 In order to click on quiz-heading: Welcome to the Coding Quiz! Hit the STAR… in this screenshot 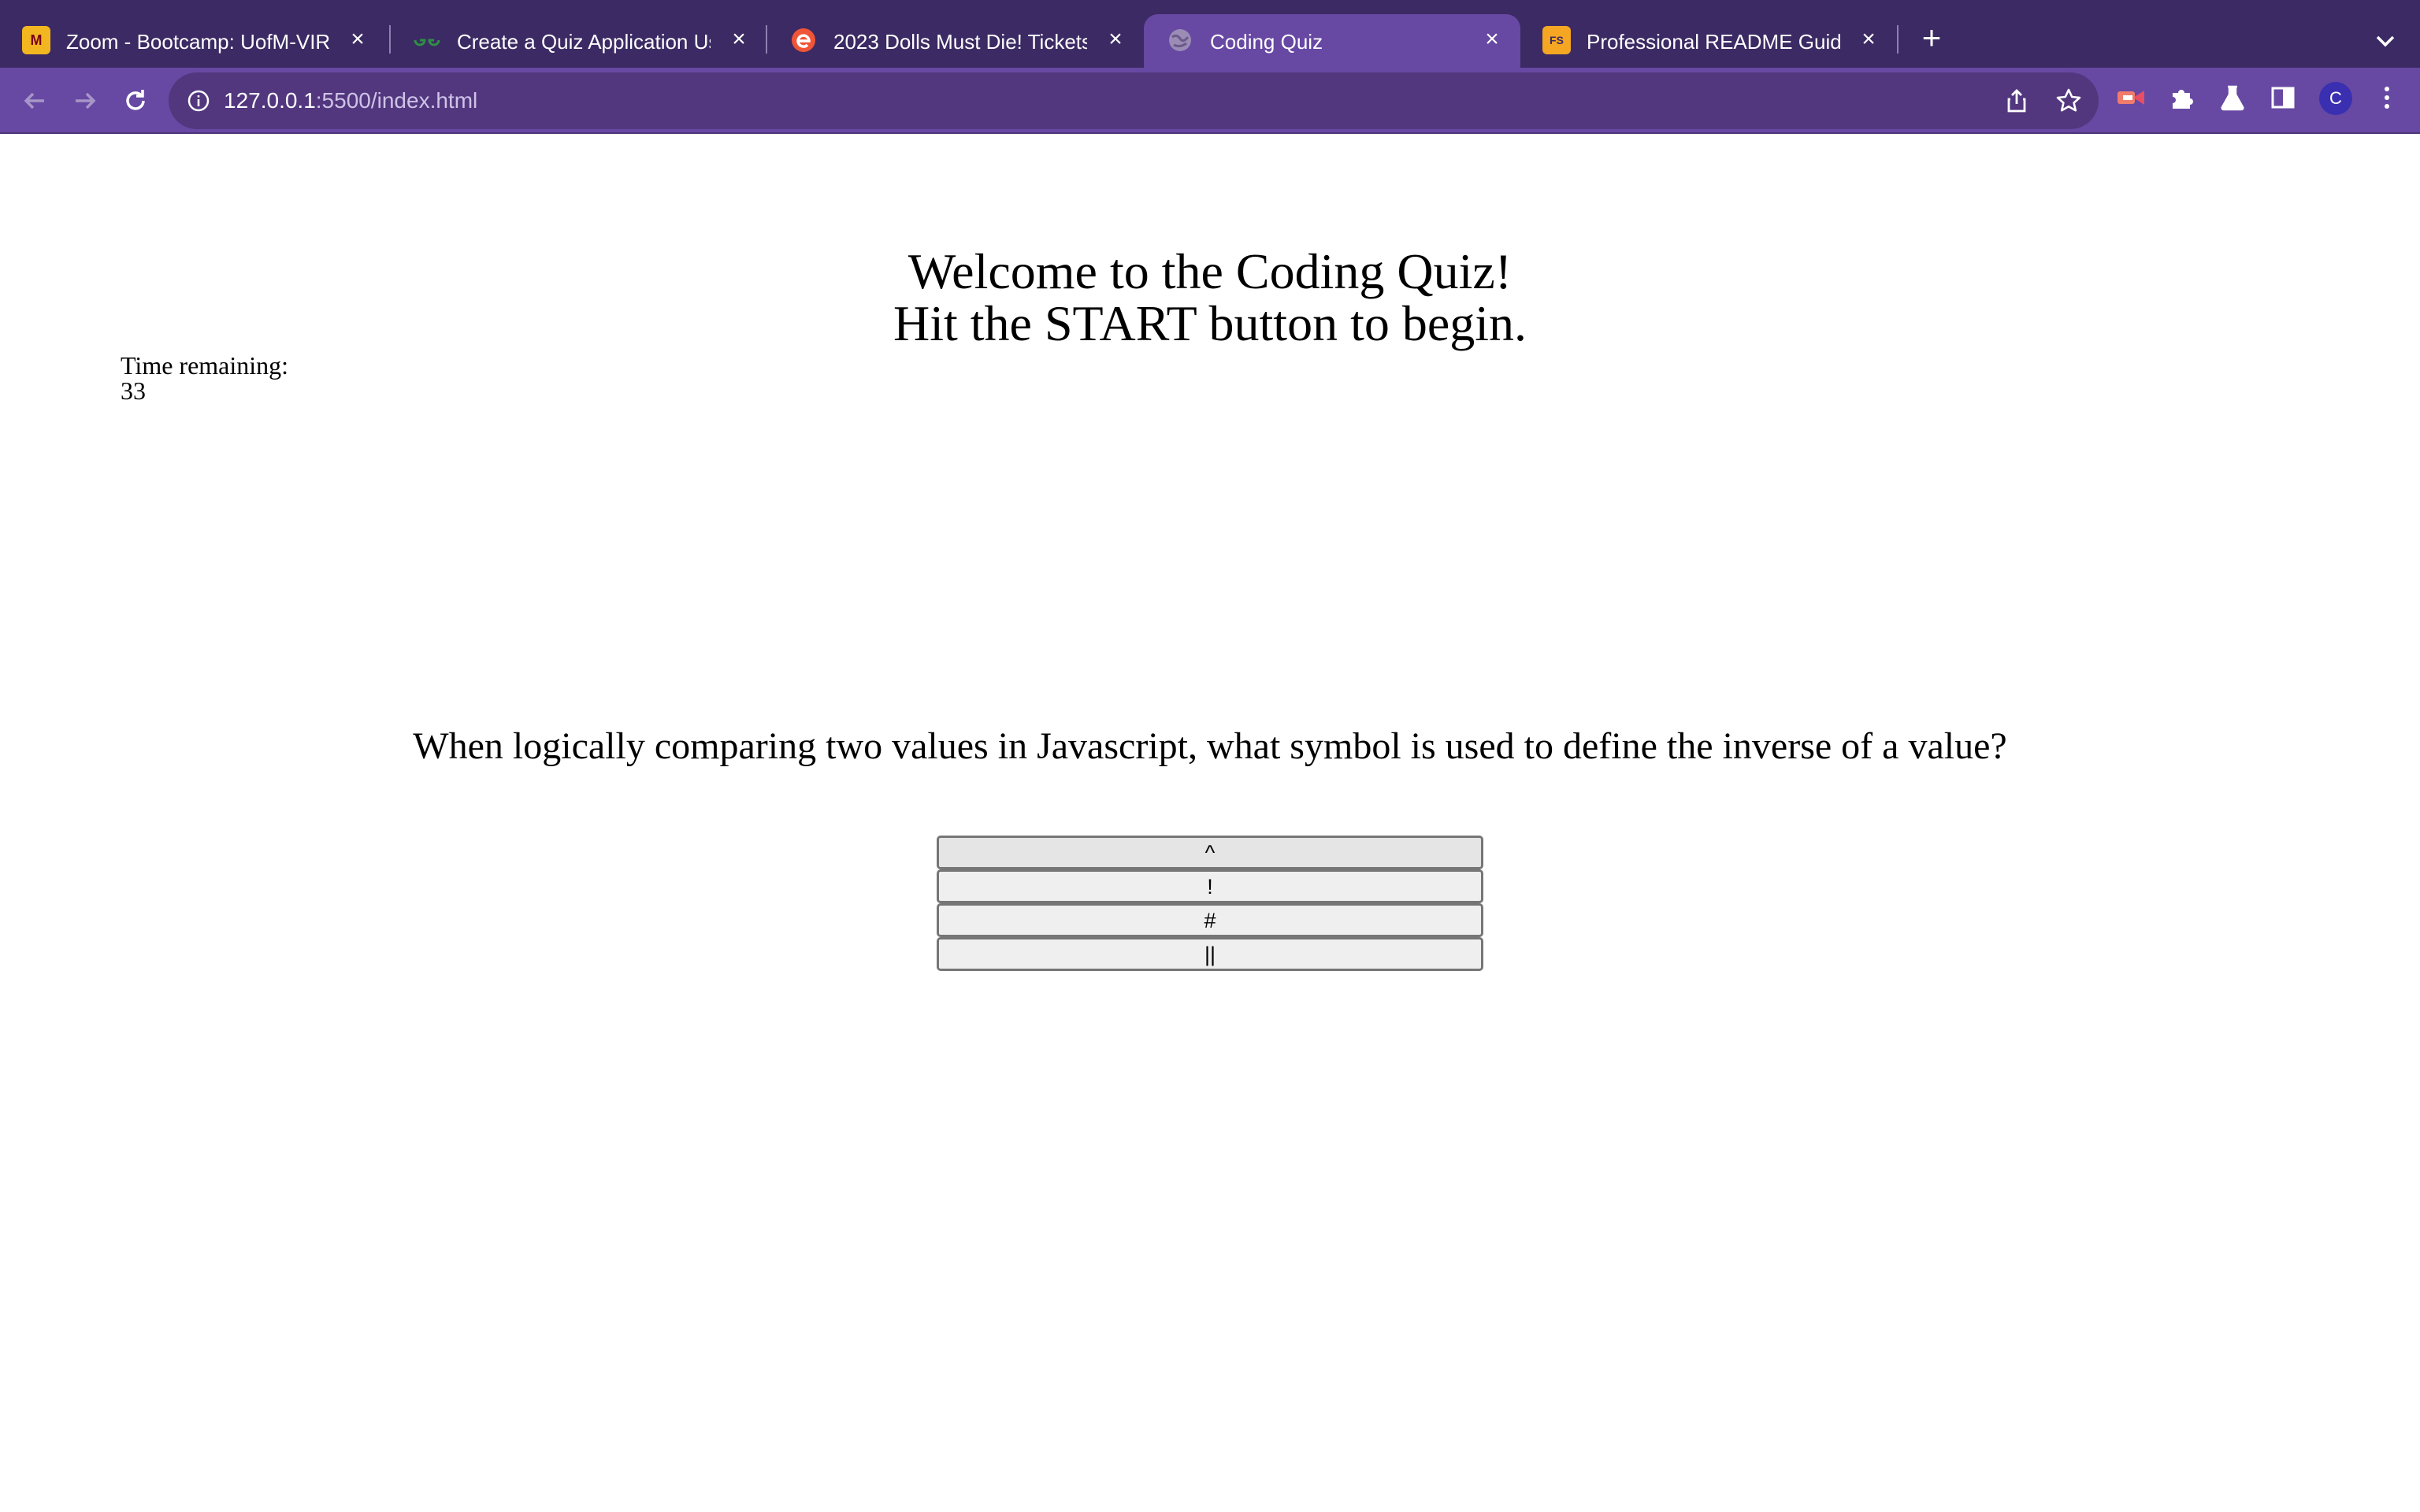, I will do `click(1210, 298)`.